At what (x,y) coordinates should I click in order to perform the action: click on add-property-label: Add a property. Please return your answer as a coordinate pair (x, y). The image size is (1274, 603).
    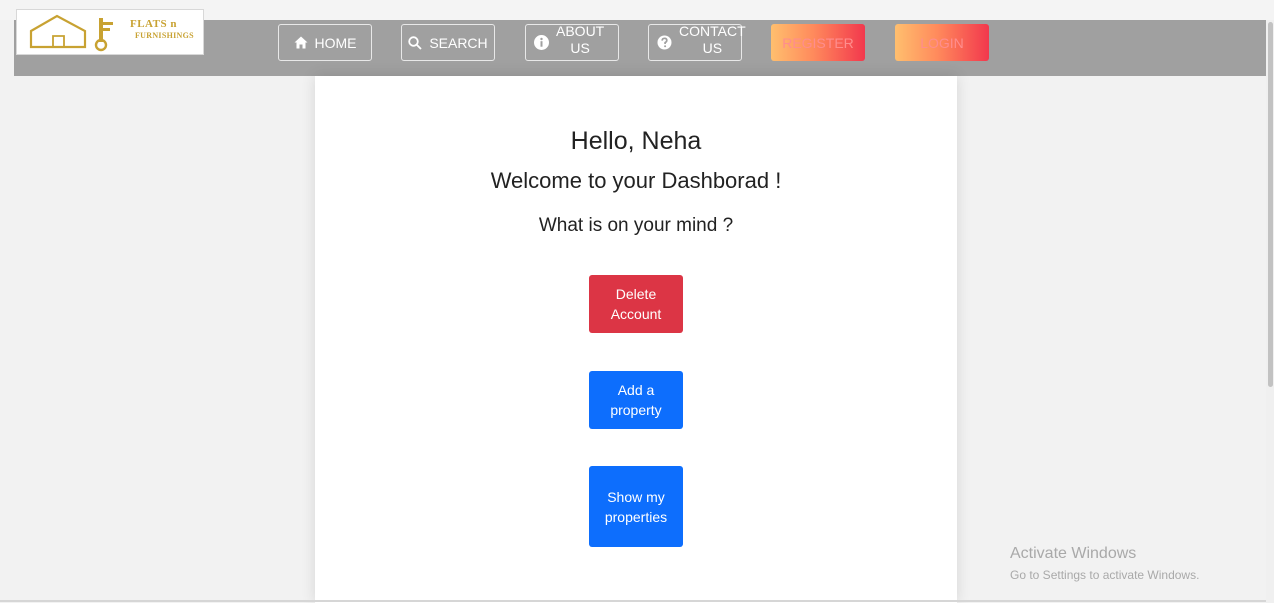
    Looking at the image, I should click on (636, 400).